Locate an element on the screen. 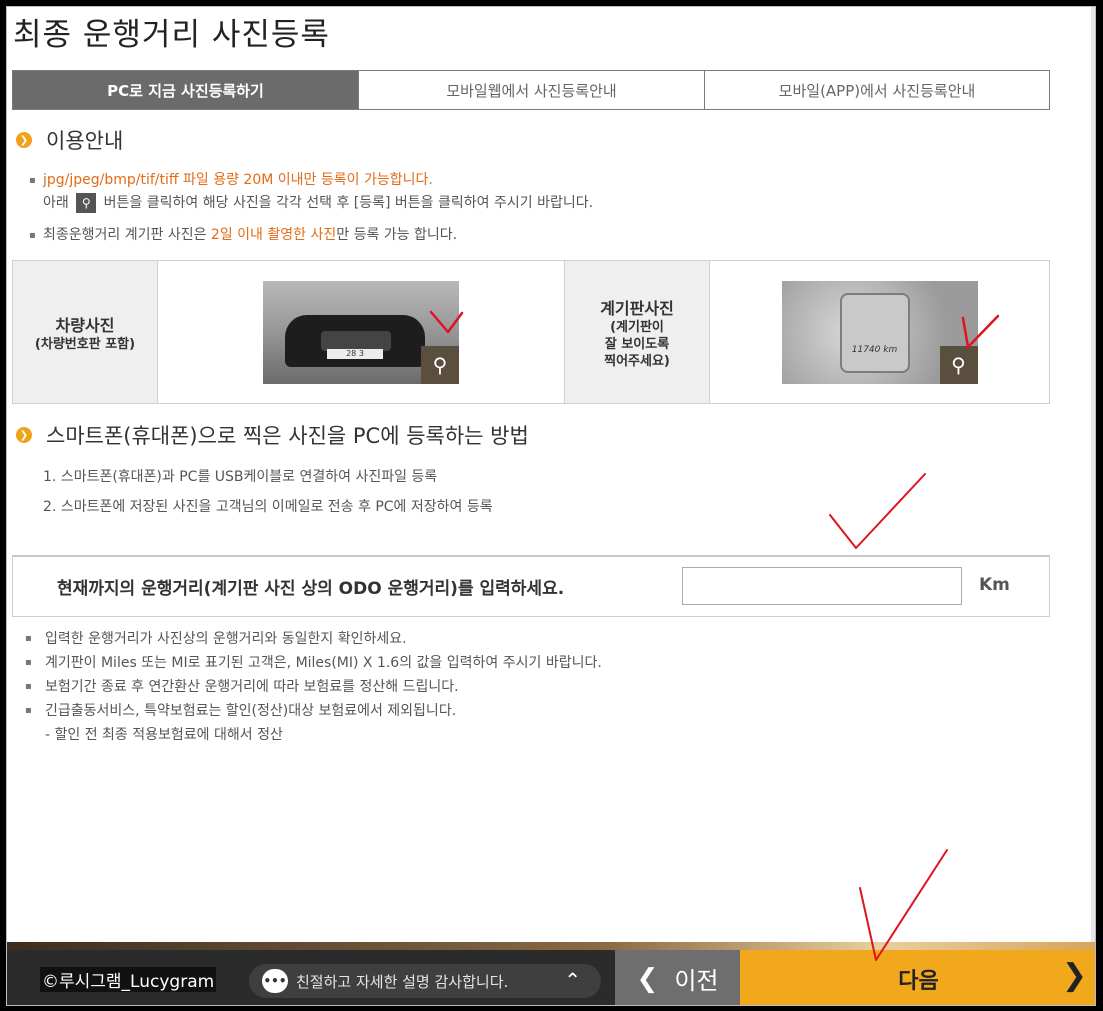 The width and height of the screenshot is (1103, 1011). guide-note-1-prefix: 아래 is located at coordinates (56, 203).